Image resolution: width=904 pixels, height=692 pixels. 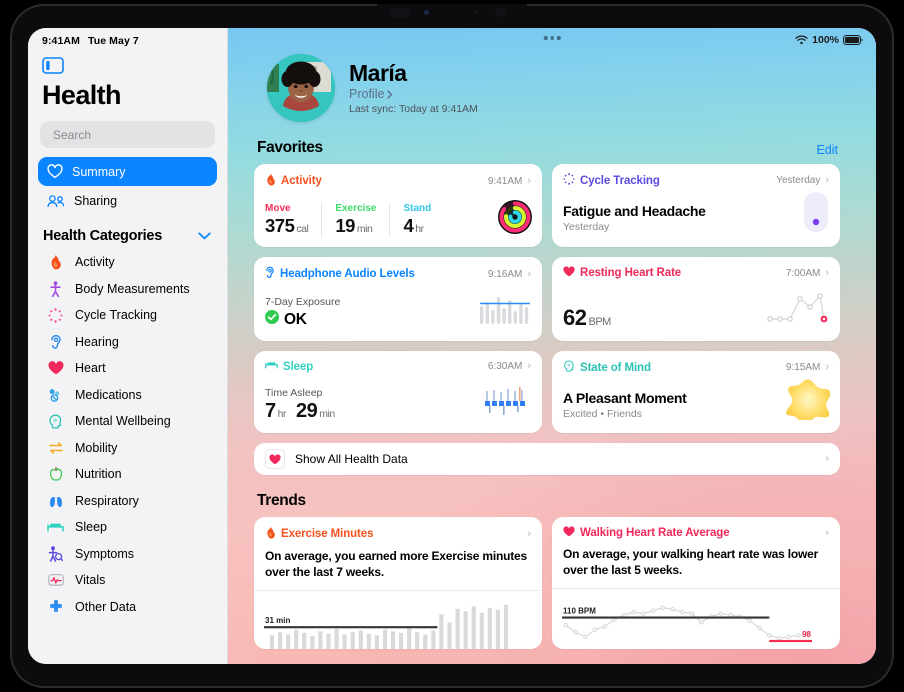 What do you see at coordinates (127, 262) in the screenshot?
I see `sidebar-item-activity: Activity` at bounding box center [127, 262].